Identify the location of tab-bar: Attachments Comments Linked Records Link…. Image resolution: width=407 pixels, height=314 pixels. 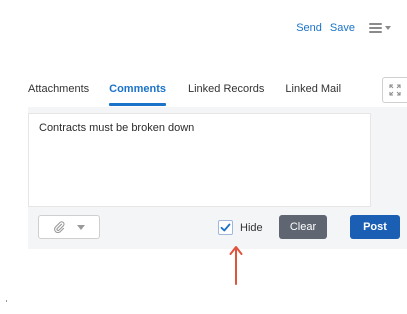
(217, 92).